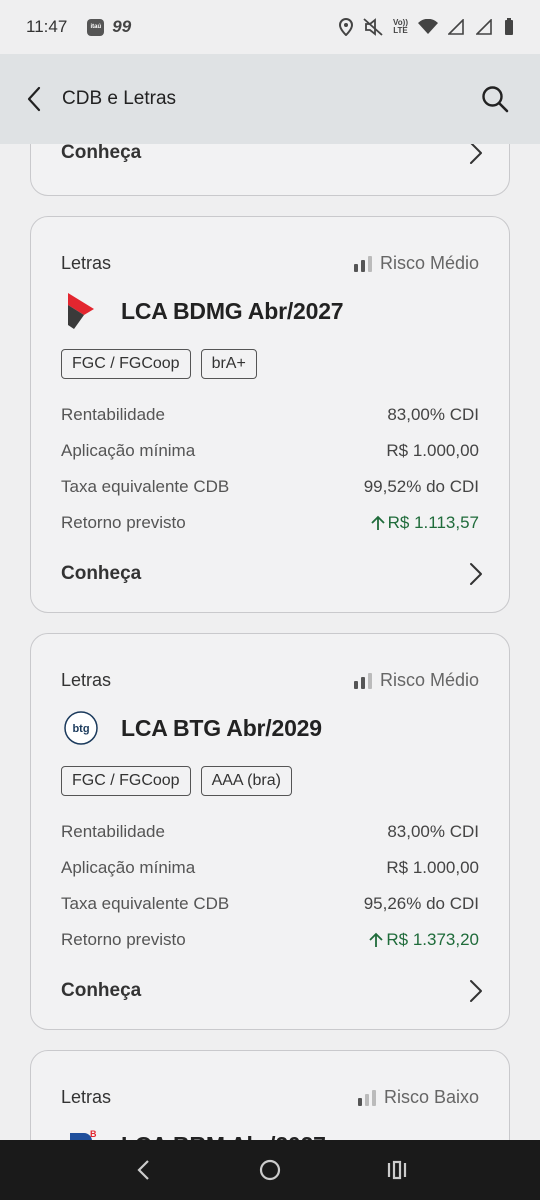 This screenshot has height=1200, width=540. What do you see at coordinates (270, 903) in the screenshot?
I see `info-row: Taxa equivalente CDB 95,26% do CDI` at bounding box center [270, 903].